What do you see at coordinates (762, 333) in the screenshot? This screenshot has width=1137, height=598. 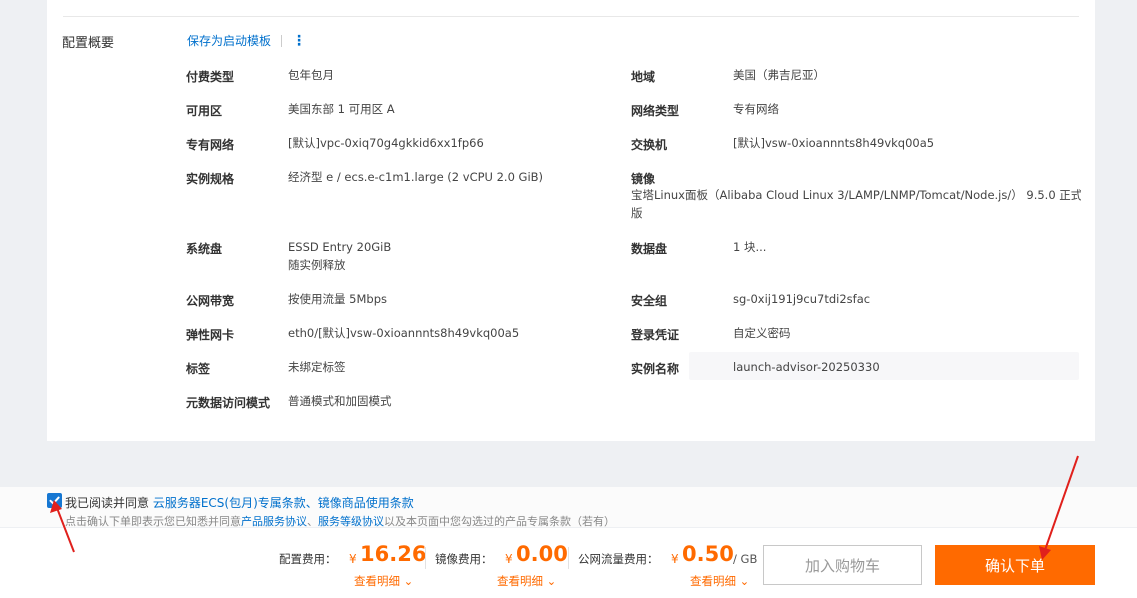 I see `value-login-credential: 自定义密码` at bounding box center [762, 333].